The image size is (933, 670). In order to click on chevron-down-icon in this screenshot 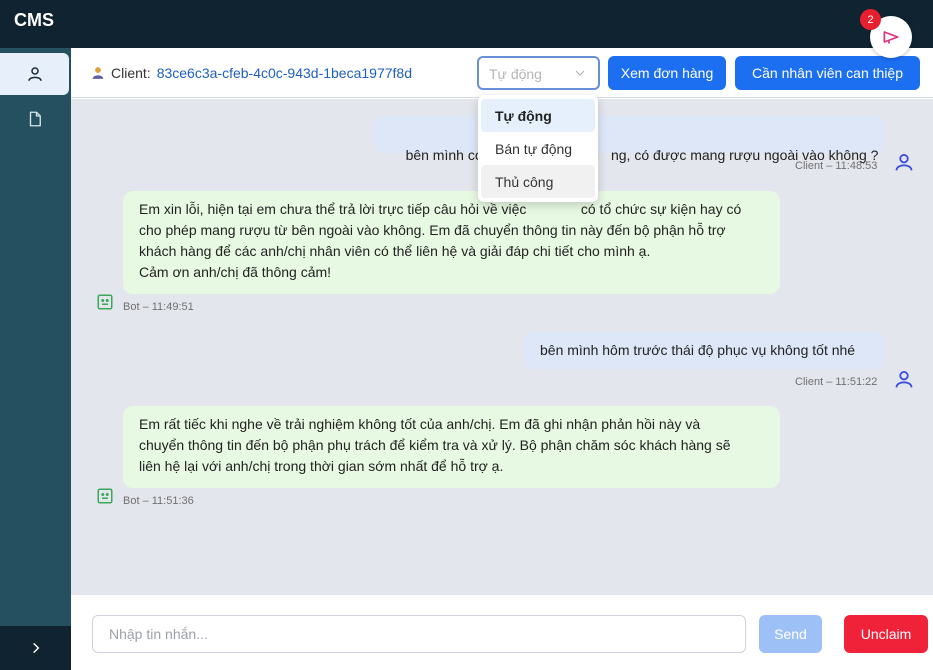, I will do `click(580, 73)`.